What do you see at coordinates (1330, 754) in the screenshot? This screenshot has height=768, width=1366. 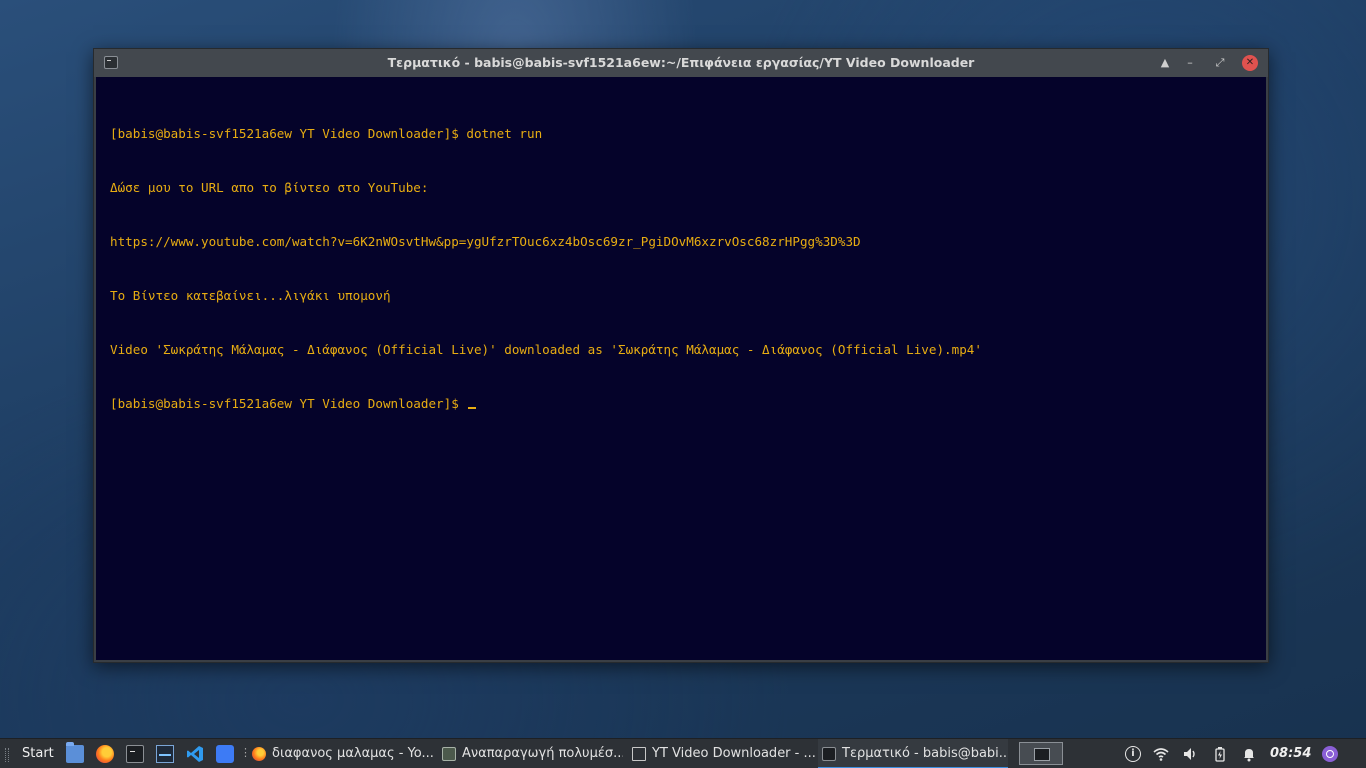 I see `session-menu-icon` at bounding box center [1330, 754].